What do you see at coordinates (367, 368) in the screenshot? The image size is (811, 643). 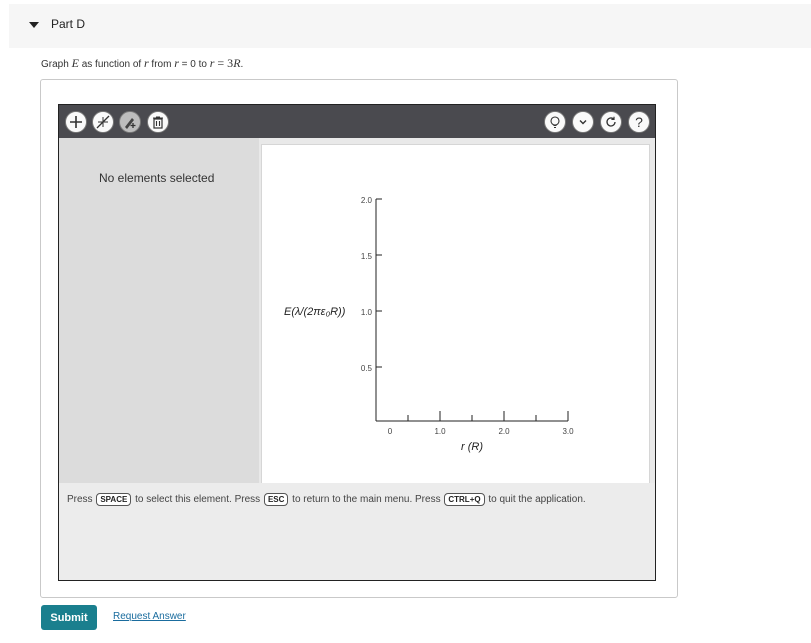 I see `y-tick-label: 0.5` at bounding box center [367, 368].